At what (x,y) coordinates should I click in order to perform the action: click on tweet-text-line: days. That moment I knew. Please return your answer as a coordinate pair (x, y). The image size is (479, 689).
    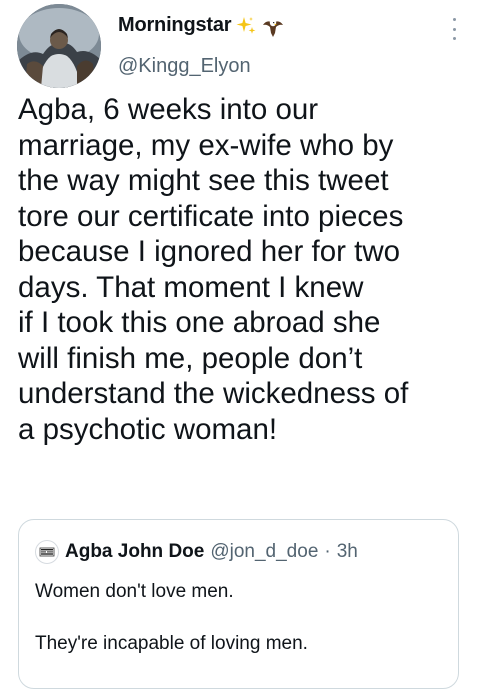
    Looking at the image, I should click on (191, 287).